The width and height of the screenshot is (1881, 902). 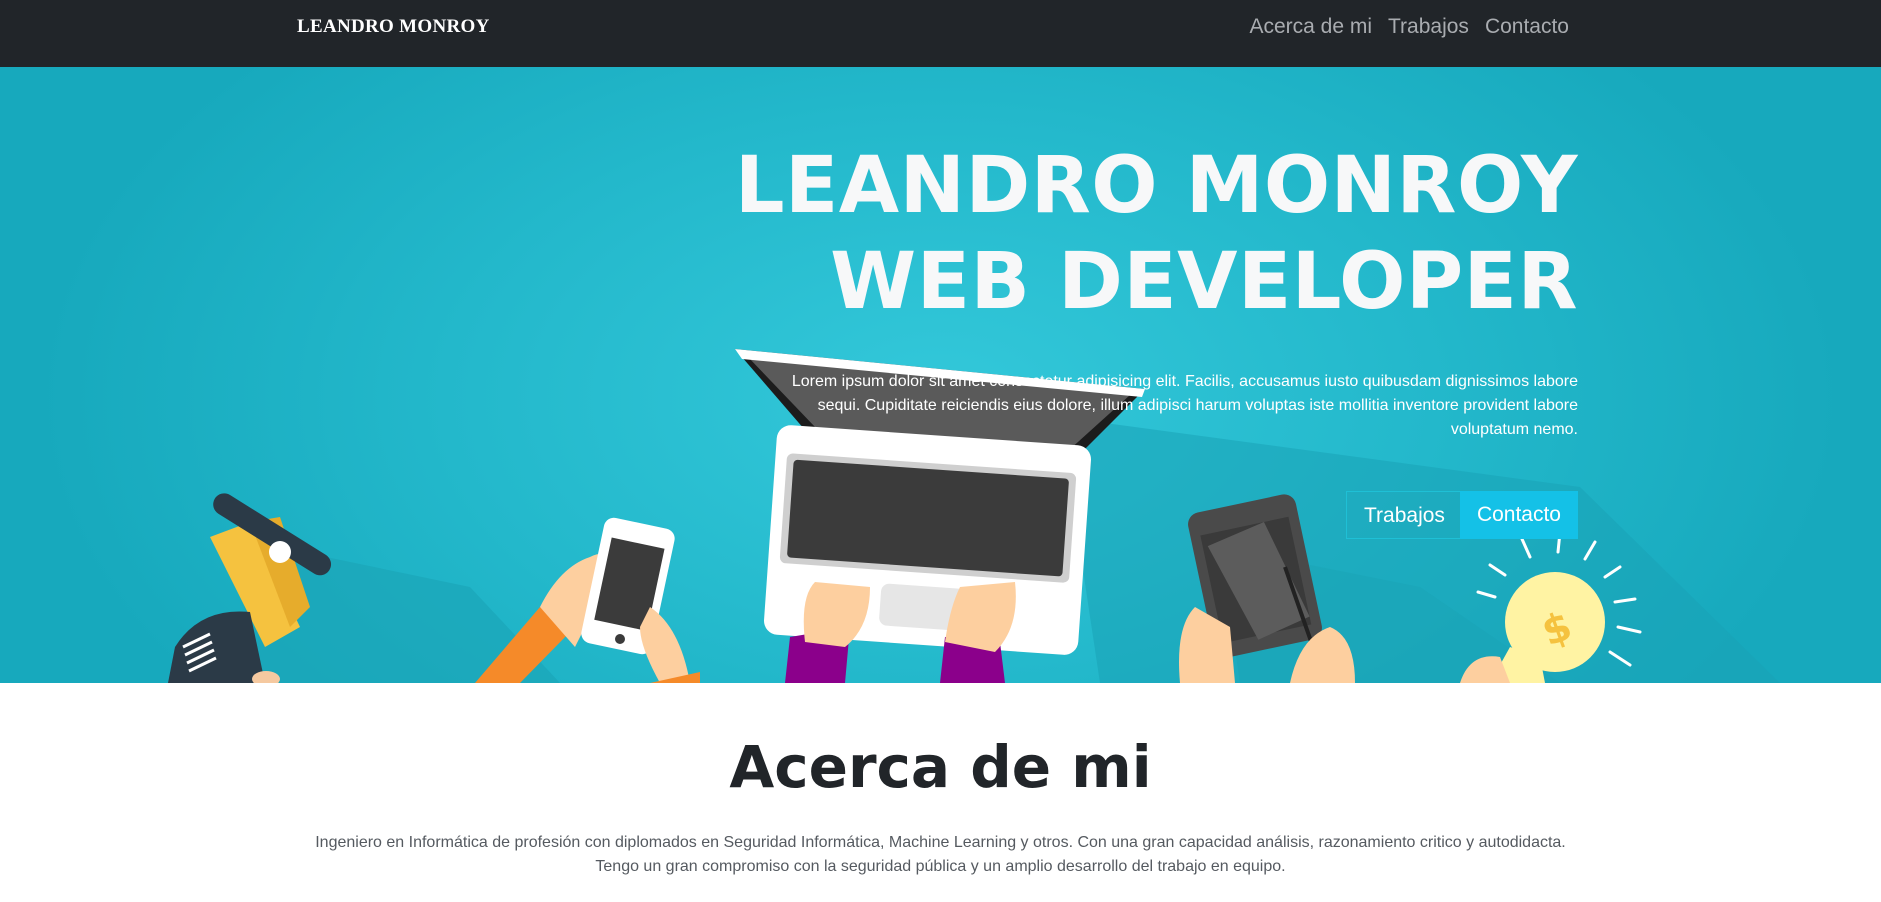 I want to click on contact-button: Contacto, so click(x=1518, y=515).